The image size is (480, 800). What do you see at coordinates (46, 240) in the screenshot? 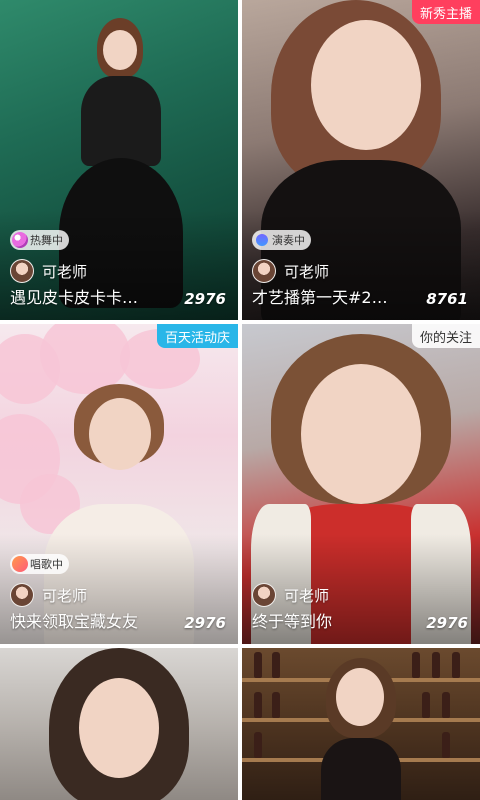
I see `live-status-text: 热舞中` at bounding box center [46, 240].